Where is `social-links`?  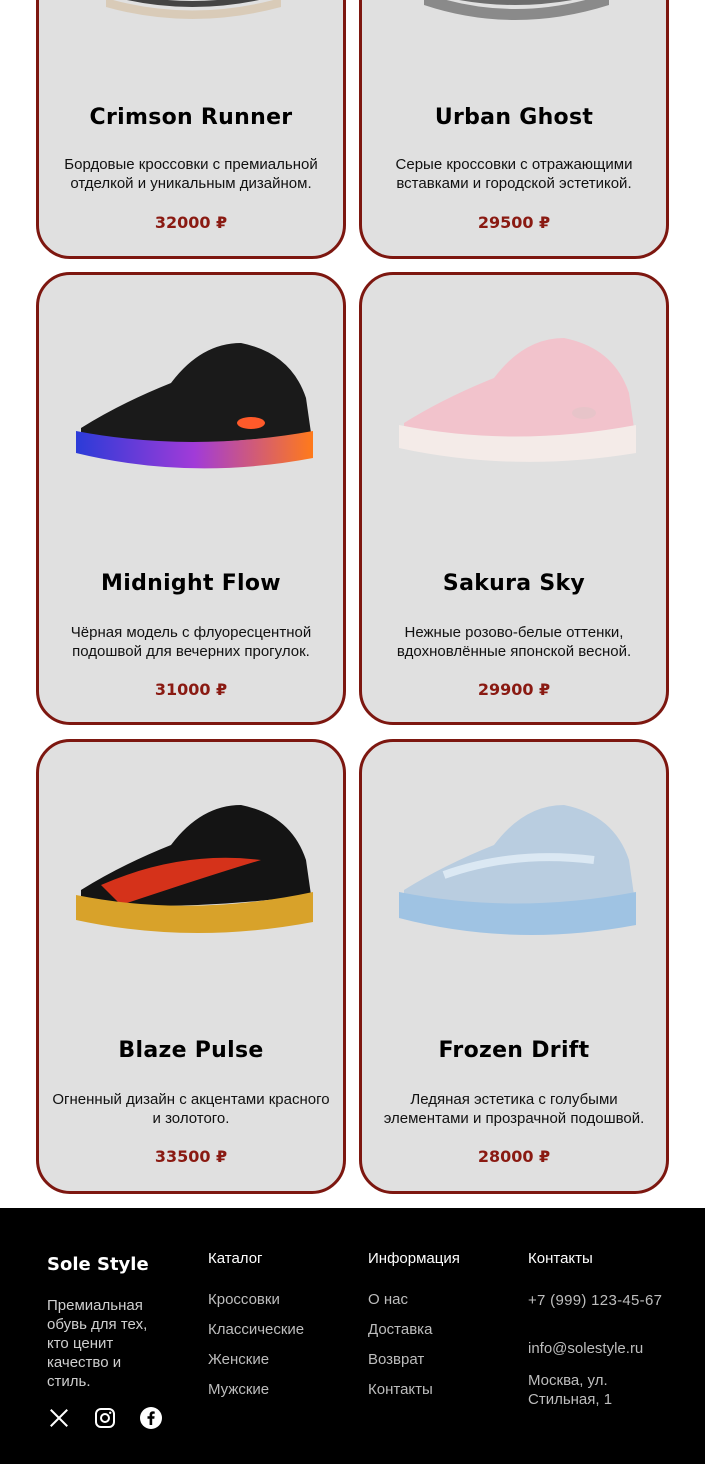
social-links is located at coordinates (105, 1418).